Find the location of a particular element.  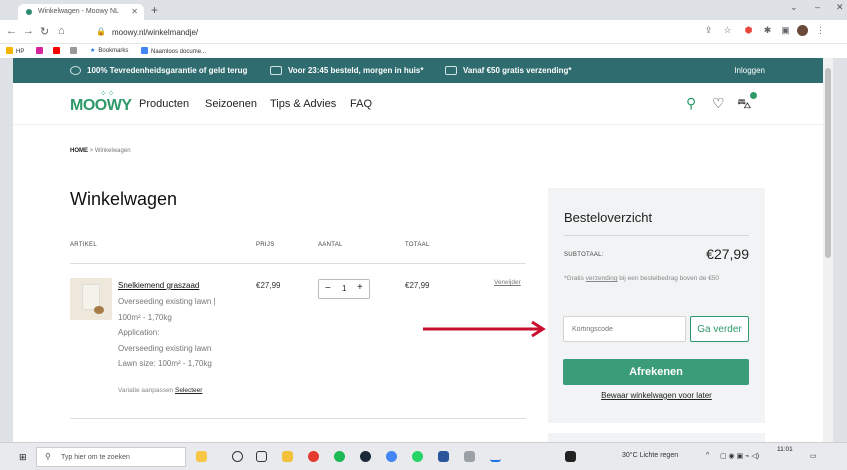

truck-icon is located at coordinates (451, 70).